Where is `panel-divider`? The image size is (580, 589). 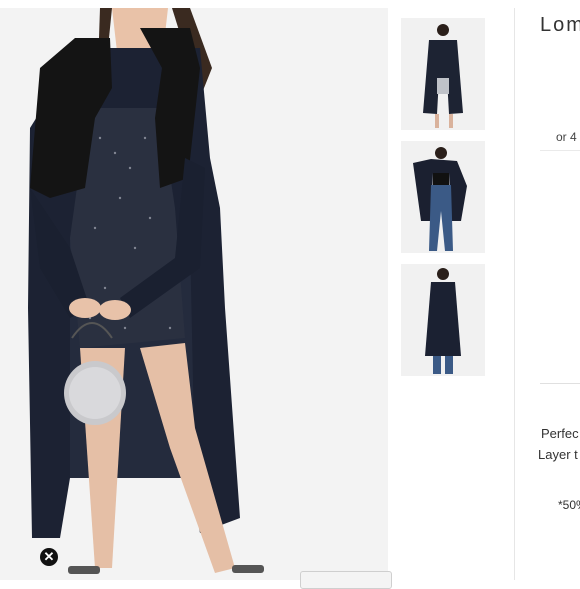 panel-divider is located at coordinates (514, 294).